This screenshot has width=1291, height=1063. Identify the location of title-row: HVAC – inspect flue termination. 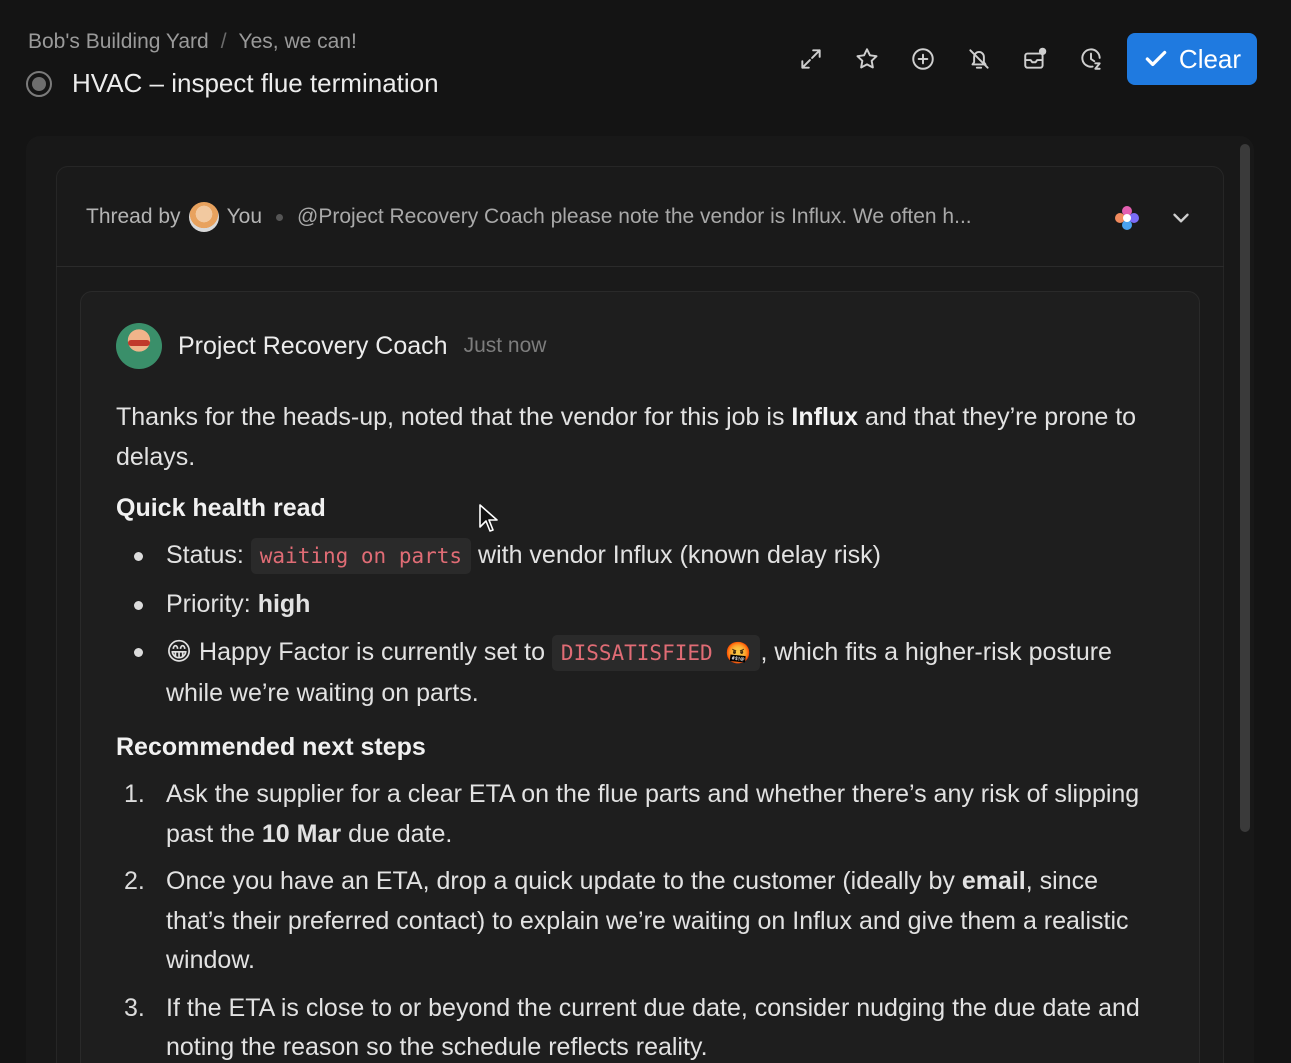
(232, 83).